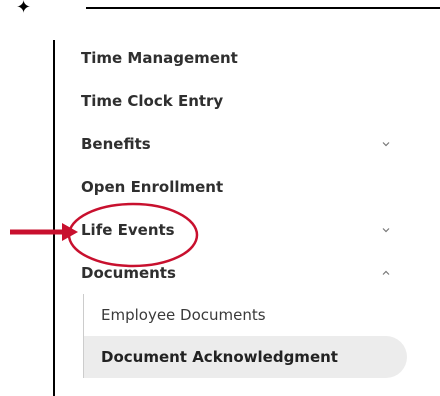  Describe the element at coordinates (24, 9) in the screenshot. I see `sparkle-icon: ✦` at that location.